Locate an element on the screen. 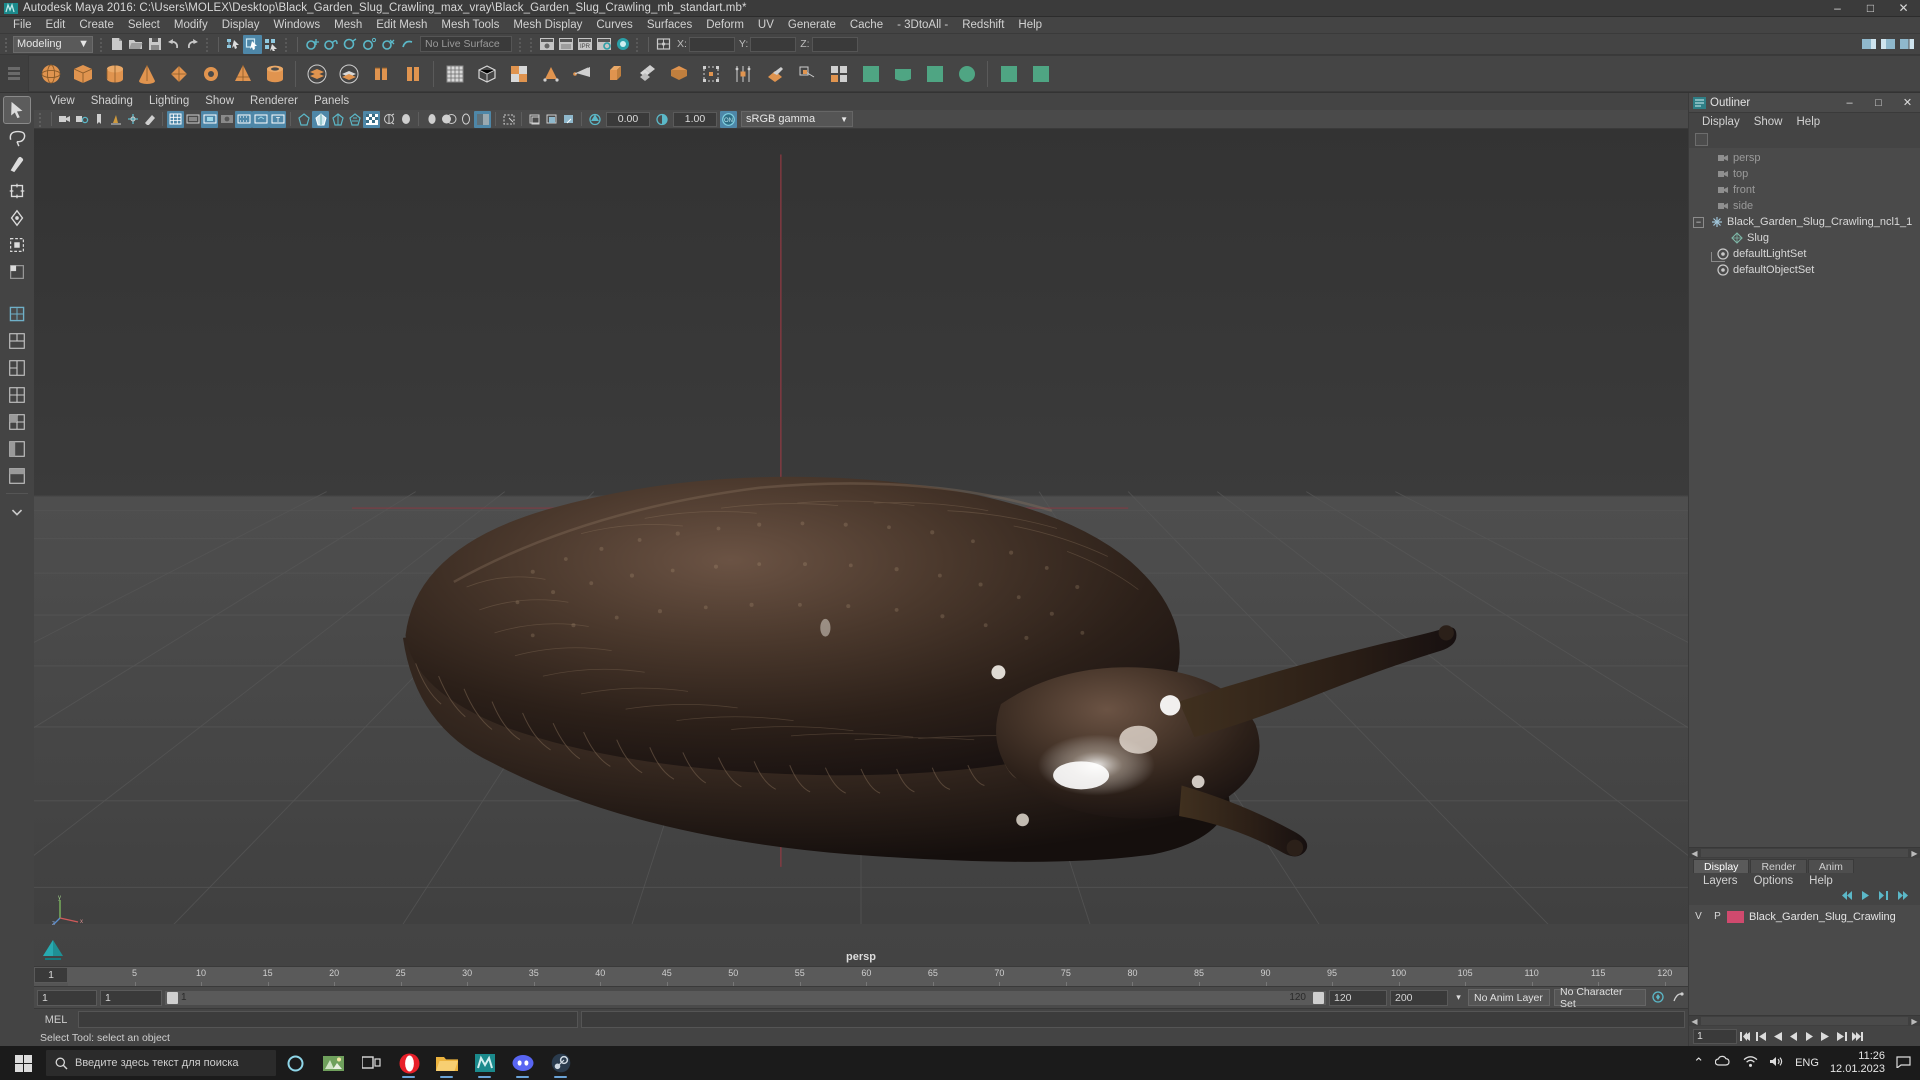 The height and width of the screenshot is (1080, 1920). range-slider: 1 120 is located at coordinates (745, 997).